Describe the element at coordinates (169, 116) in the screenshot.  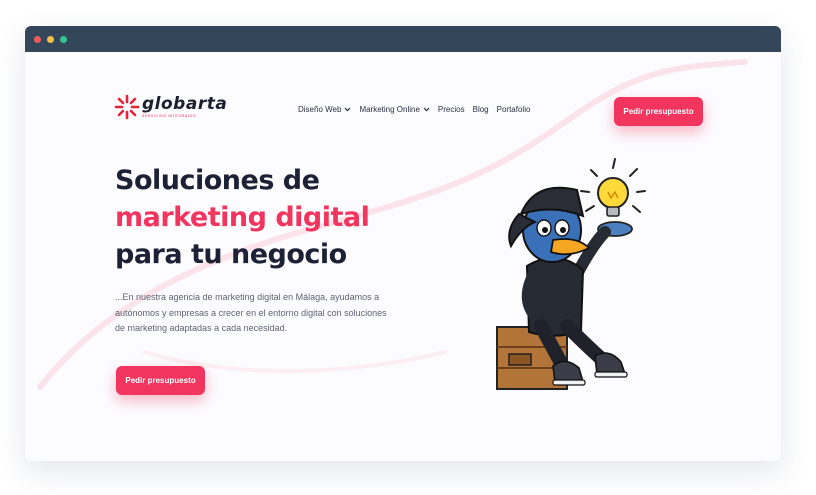
I see `brand-tagline: SERVICIOS INTEGRALES` at that location.